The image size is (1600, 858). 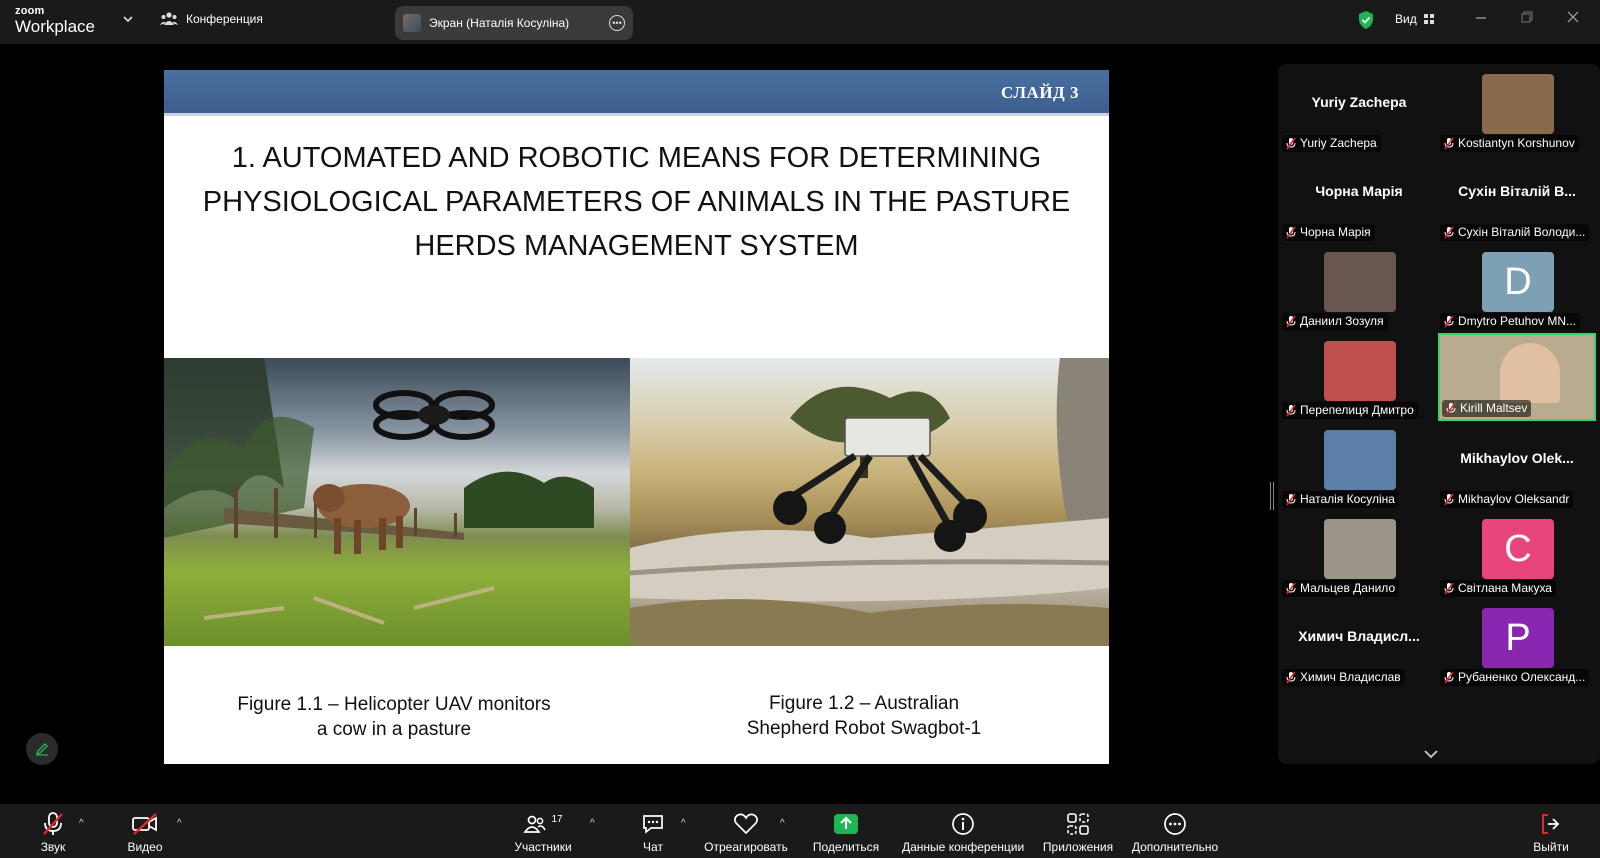 I want to click on screen-share-indicator: Экран (Наталія Косуліна) •••, so click(x=514, y=23).